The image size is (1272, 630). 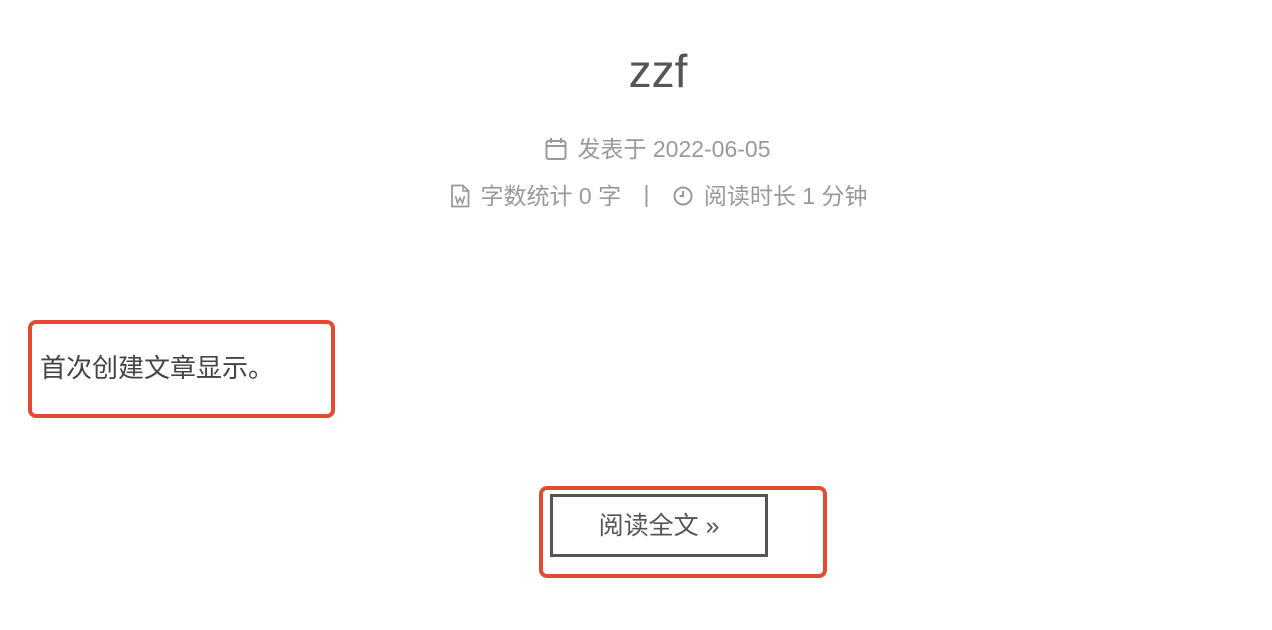 I want to click on word-count: 字数统计 0 字, so click(x=535, y=196).